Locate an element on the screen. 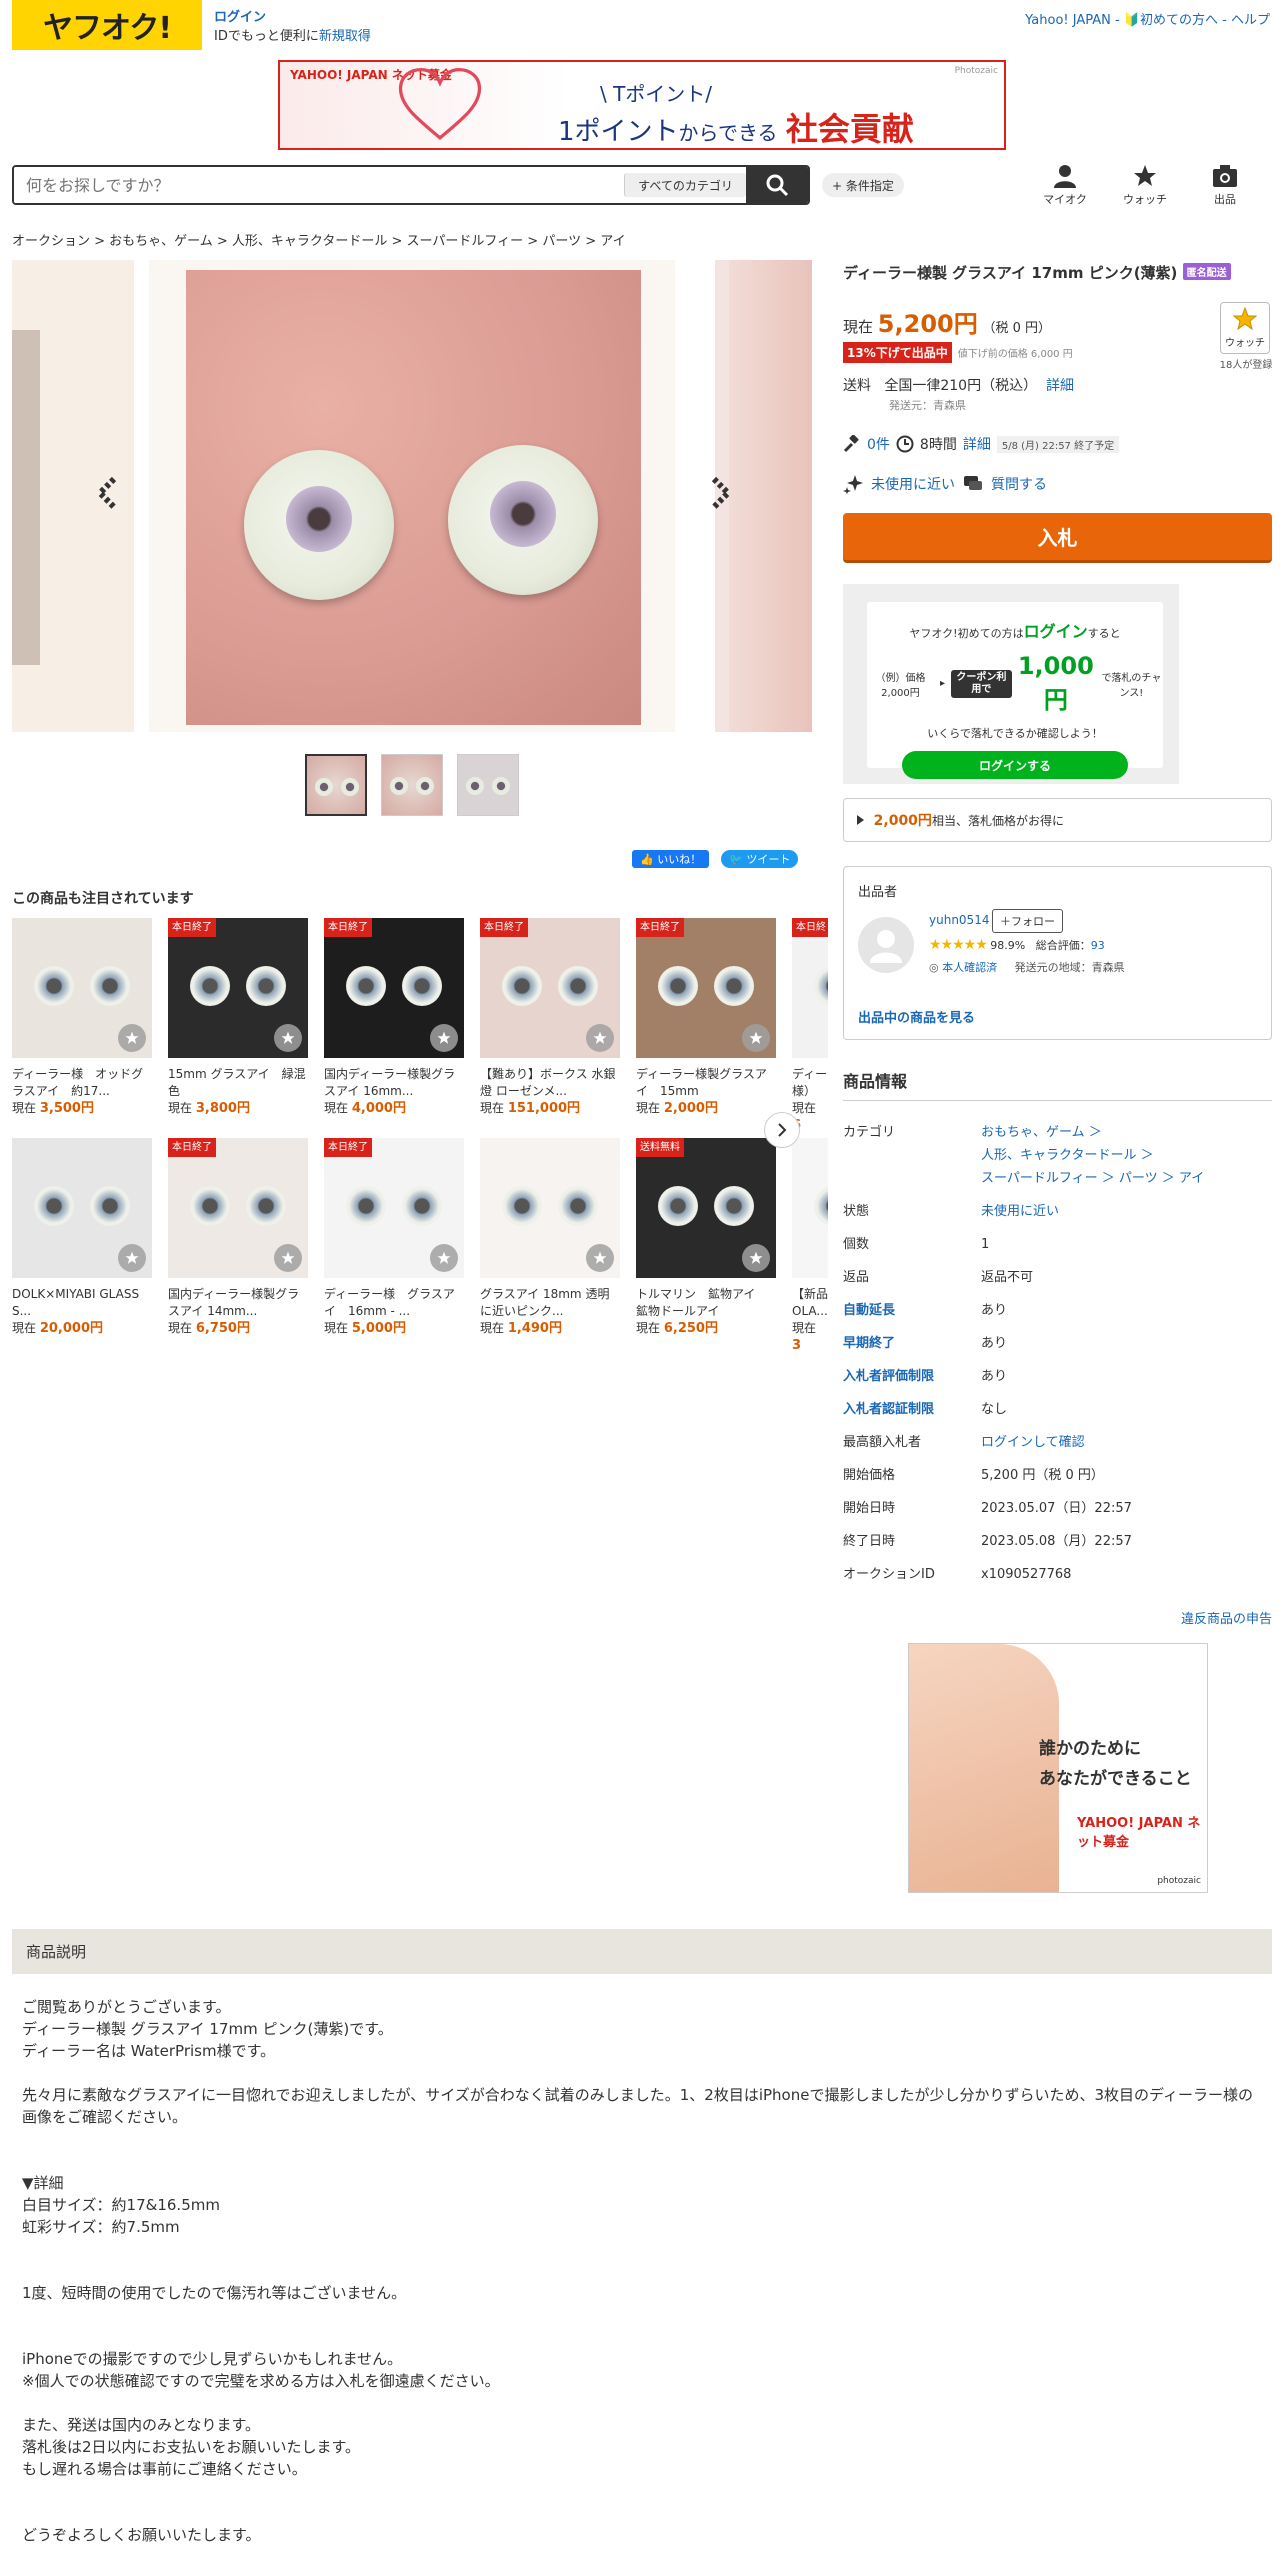 Image resolution: width=1284 pixels, height=2568 pixels. banner-credit: Photozaic is located at coordinates (976, 71).